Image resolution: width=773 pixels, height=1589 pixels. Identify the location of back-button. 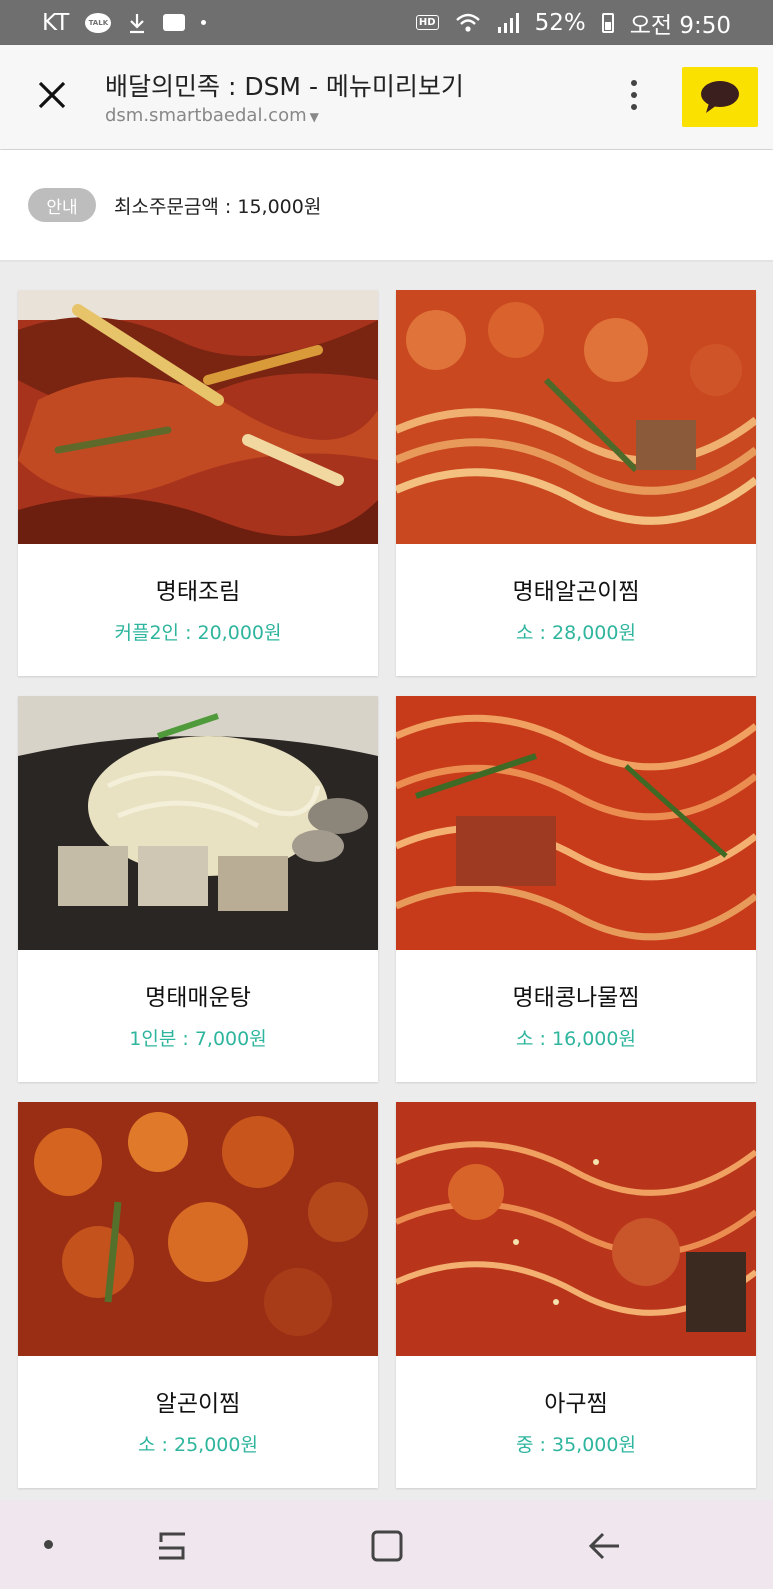
(604, 1546).